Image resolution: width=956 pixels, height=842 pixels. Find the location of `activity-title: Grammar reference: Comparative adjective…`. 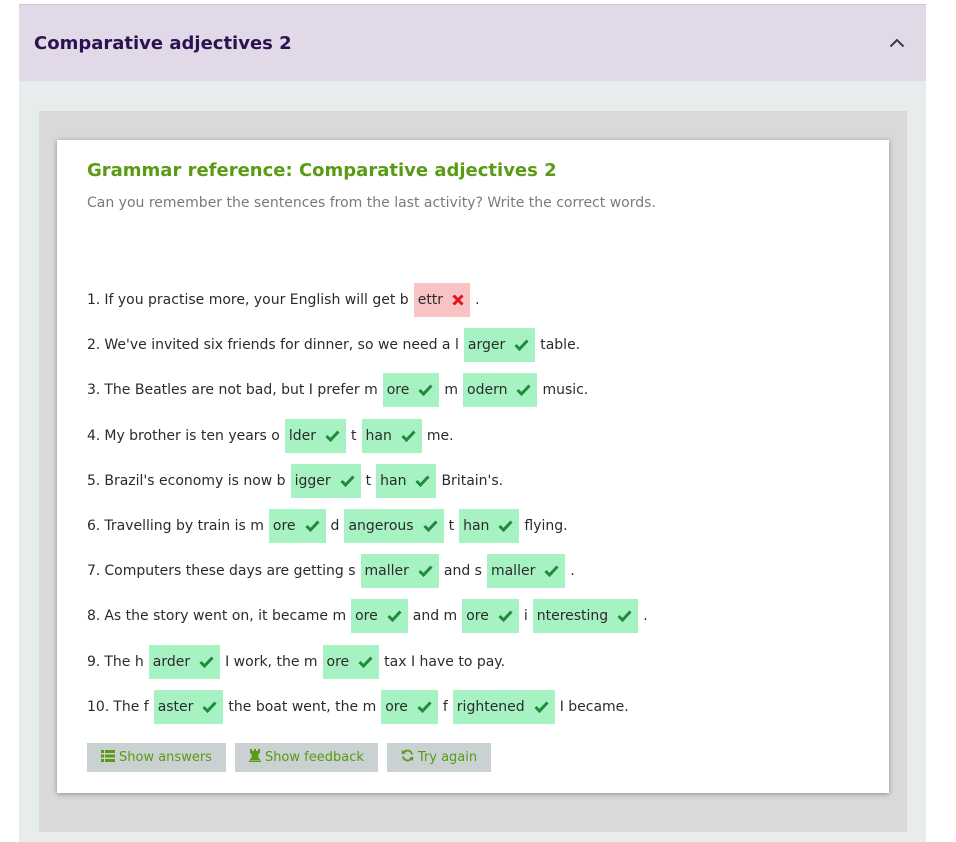

activity-title: Grammar reference: Comparative adjective… is located at coordinates (322, 170).